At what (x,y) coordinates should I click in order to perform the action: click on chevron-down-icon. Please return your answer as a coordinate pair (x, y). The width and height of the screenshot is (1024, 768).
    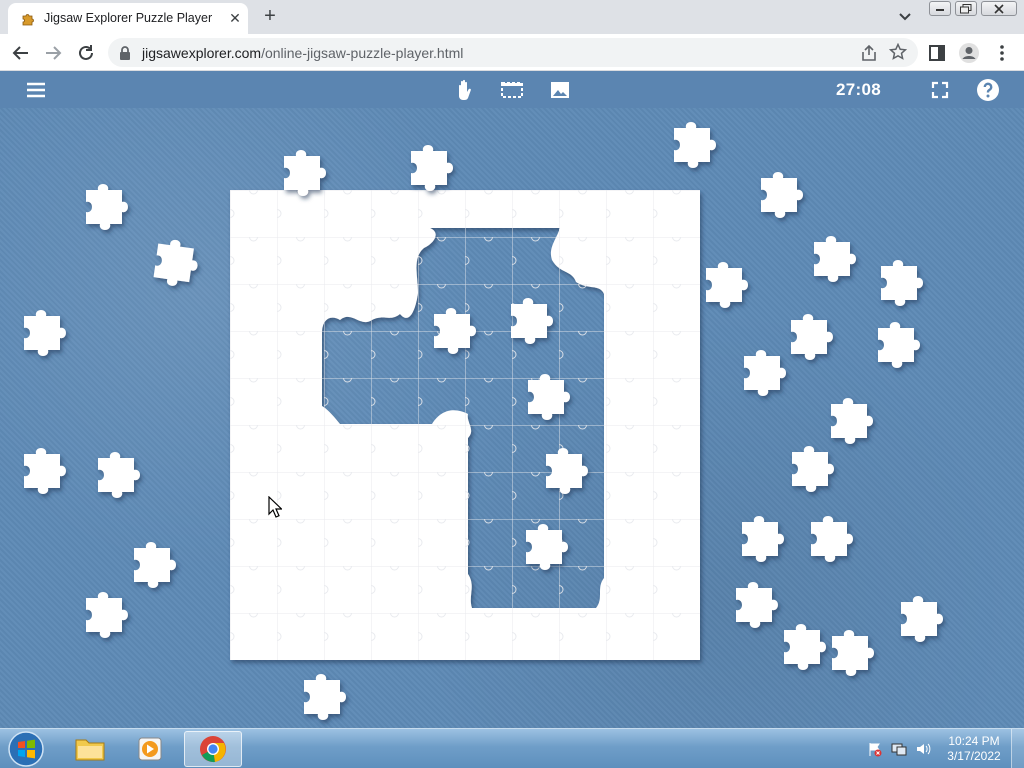
    Looking at the image, I should click on (905, 17).